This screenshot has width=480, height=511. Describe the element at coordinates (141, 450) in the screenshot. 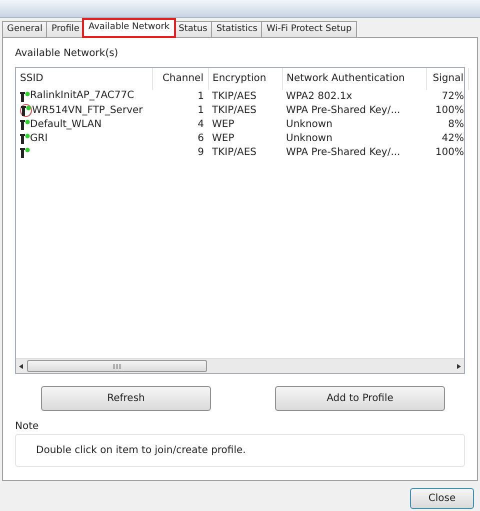

I see `note-text: Double click on item to join/create profile.` at that location.